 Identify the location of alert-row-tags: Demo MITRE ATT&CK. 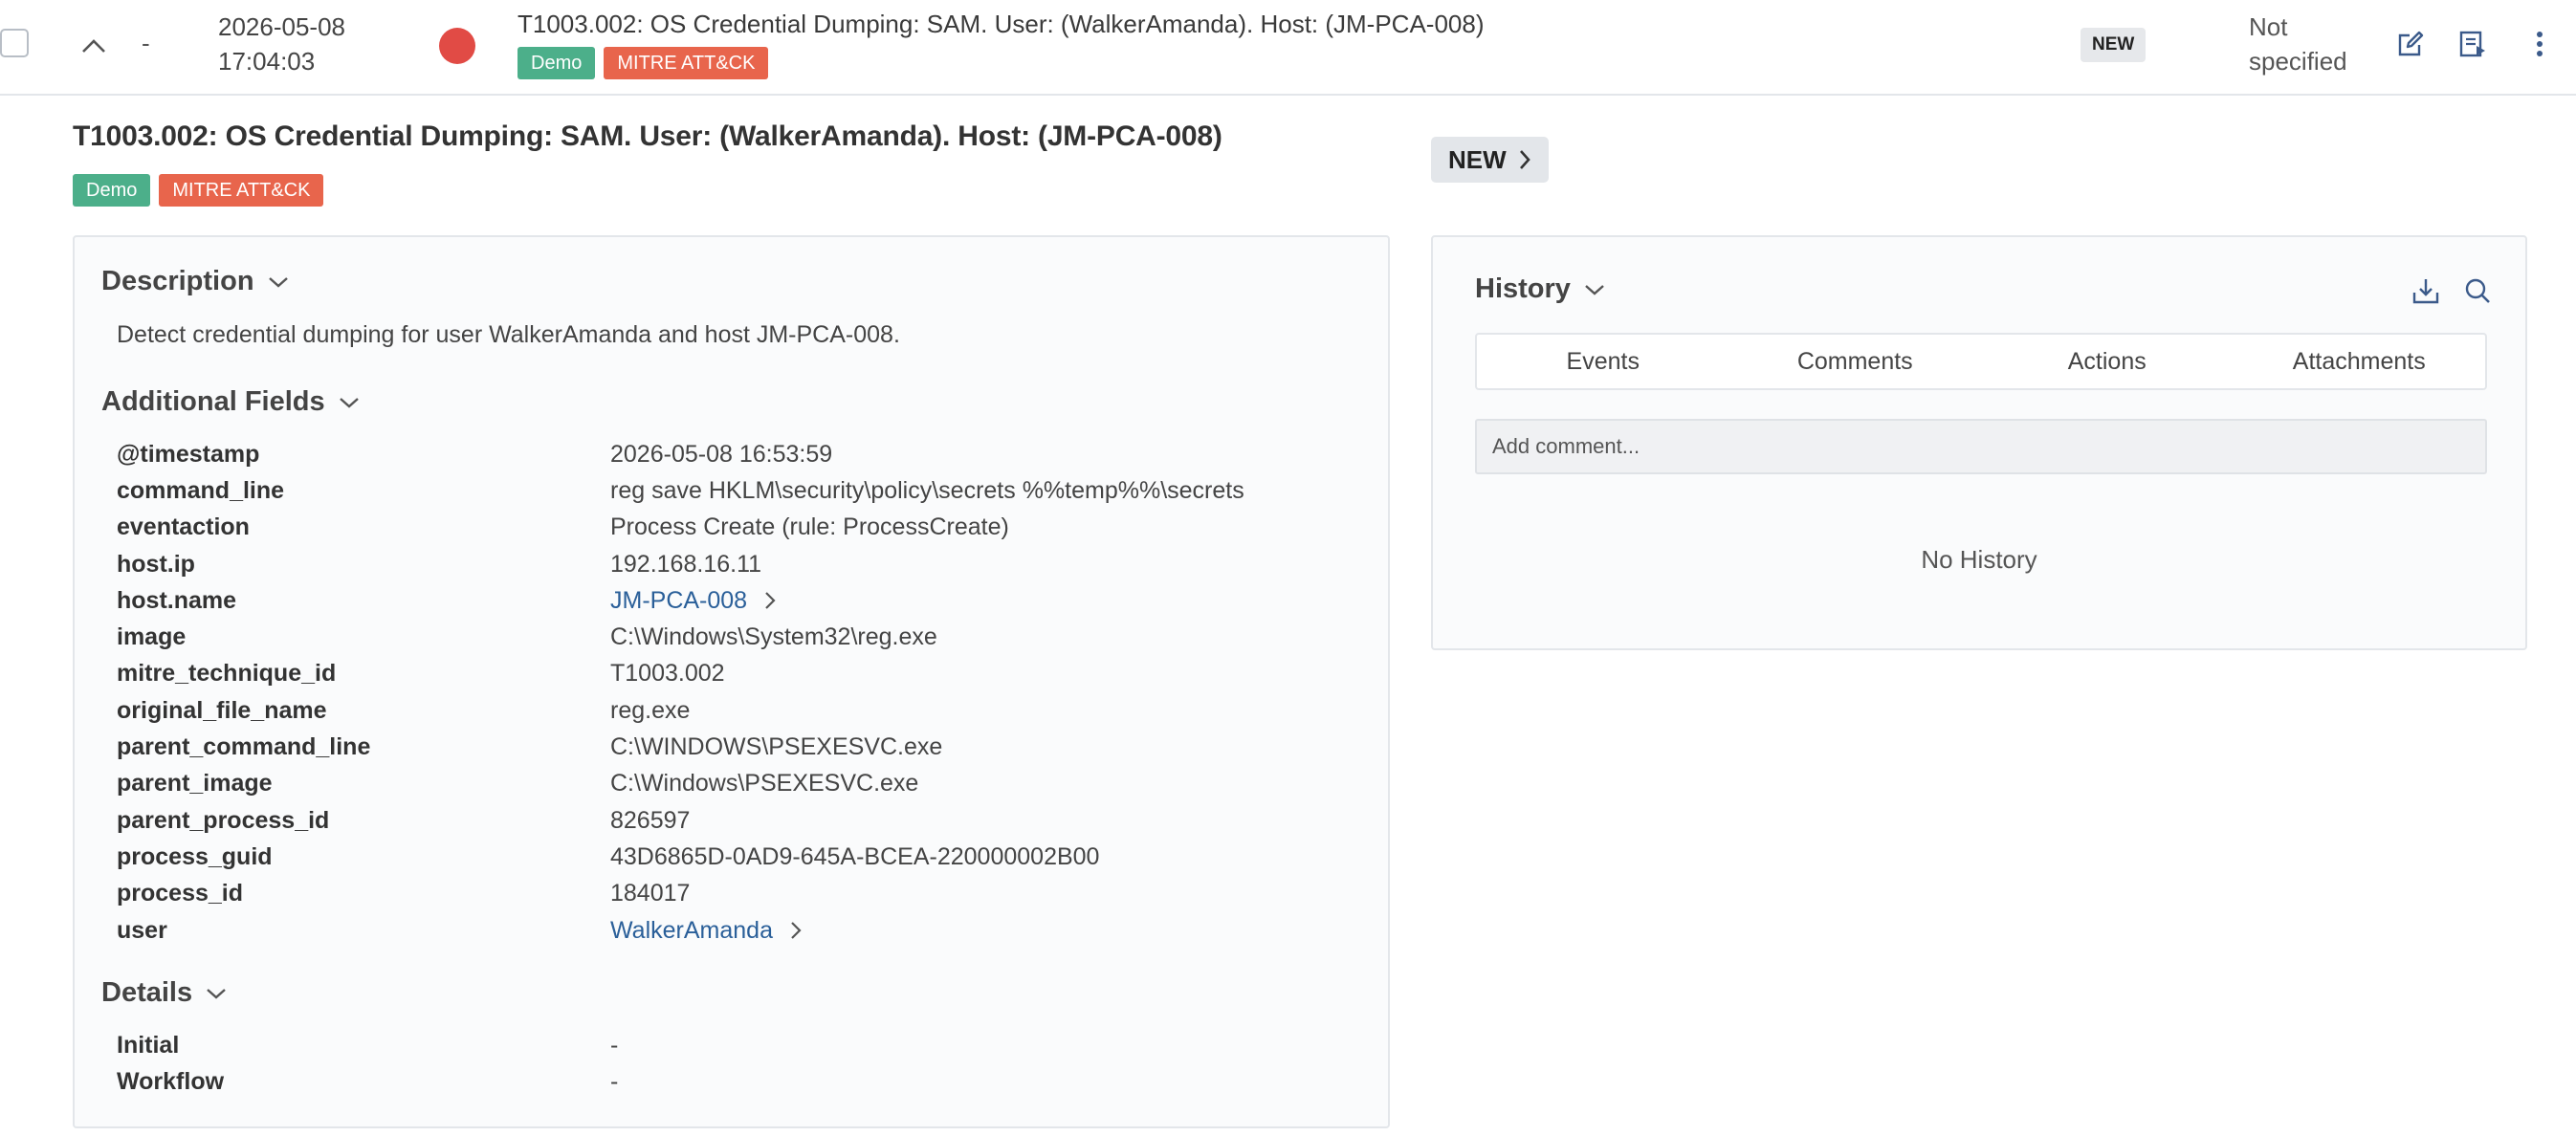
(643, 63).